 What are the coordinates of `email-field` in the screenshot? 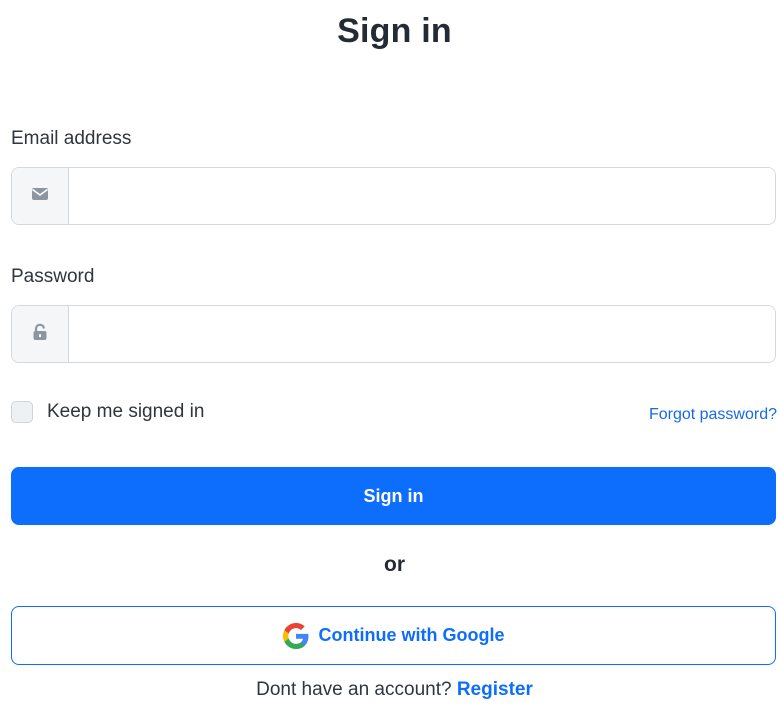 It's located at (422, 196).